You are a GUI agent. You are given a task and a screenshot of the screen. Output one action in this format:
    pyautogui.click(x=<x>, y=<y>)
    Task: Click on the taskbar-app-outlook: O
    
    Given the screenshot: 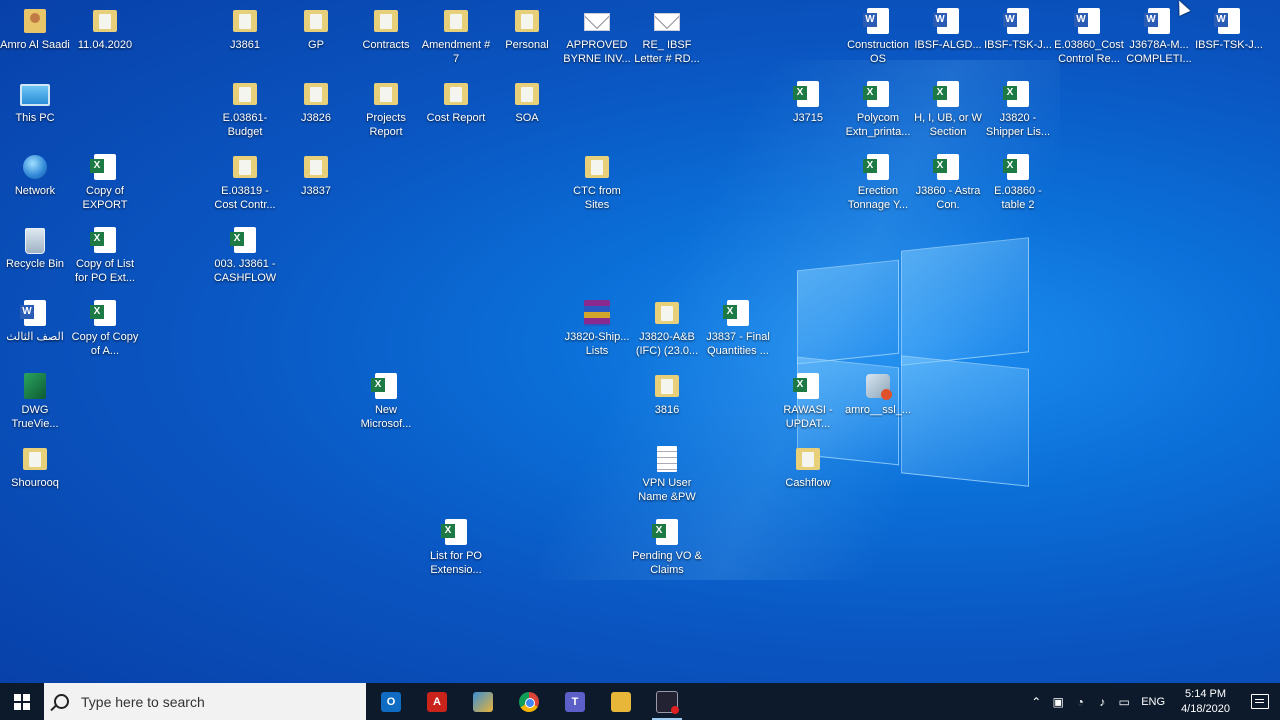 What is the action you would take?
    pyautogui.click(x=391, y=701)
    